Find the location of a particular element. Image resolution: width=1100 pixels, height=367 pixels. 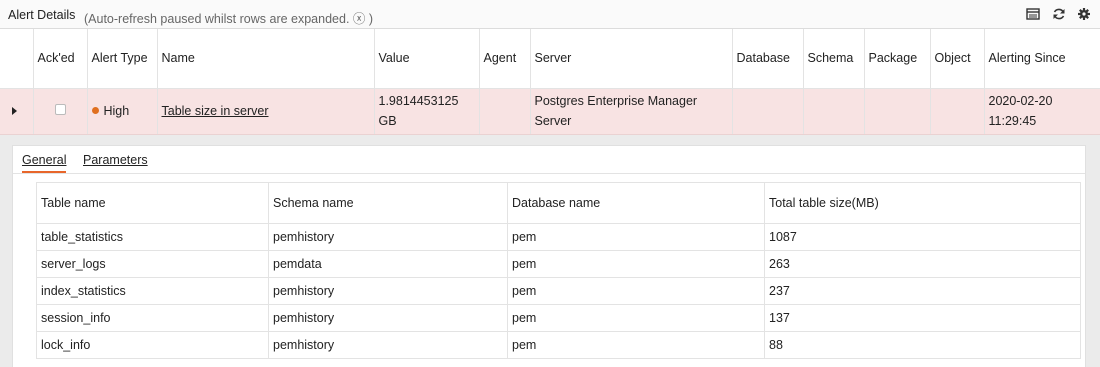

alert-package-cell is located at coordinates (897, 111).